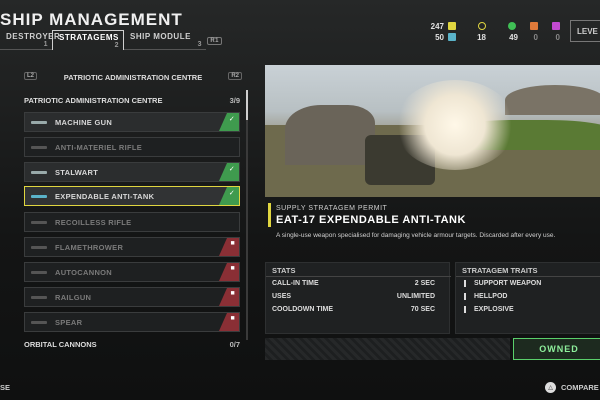 The image size is (600, 400). Describe the element at coordinates (528, 276) in the screenshot. I see `divider` at that location.